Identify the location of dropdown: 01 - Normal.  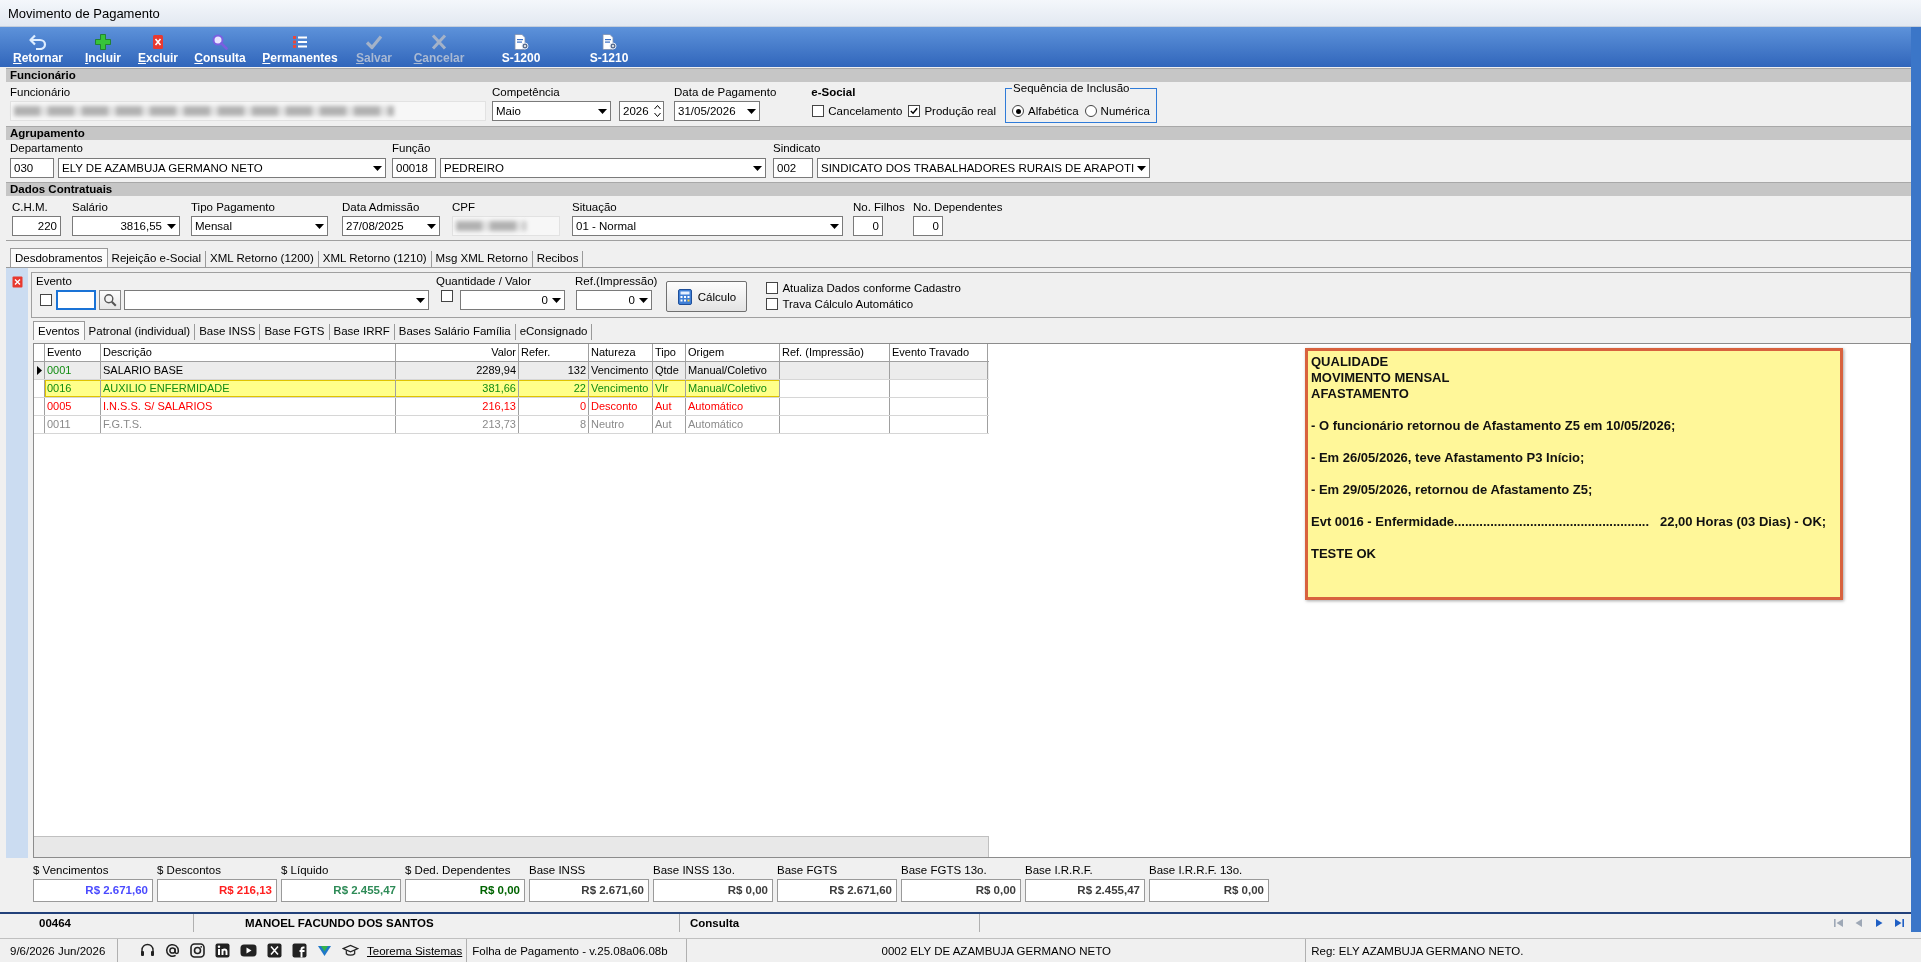
(707, 226).